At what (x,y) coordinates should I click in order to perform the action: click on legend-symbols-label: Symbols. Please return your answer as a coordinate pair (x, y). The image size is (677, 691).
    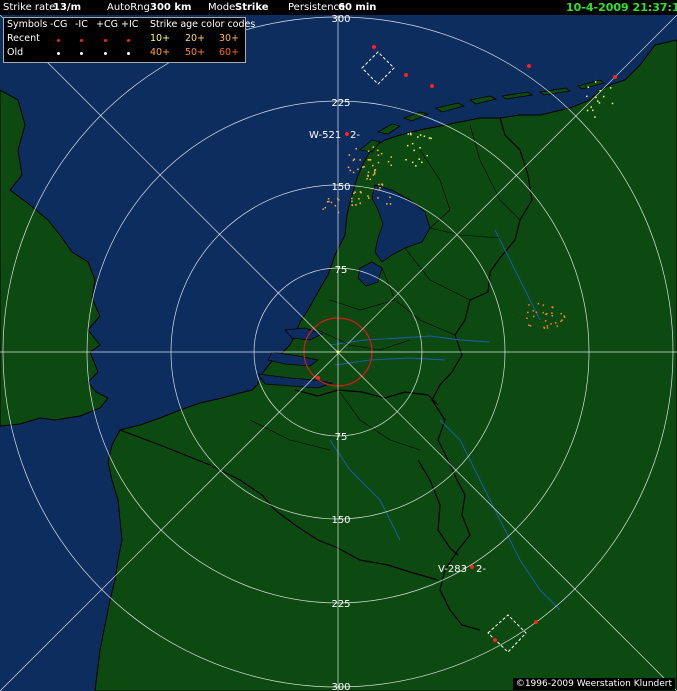
    Looking at the image, I should click on (27, 24).